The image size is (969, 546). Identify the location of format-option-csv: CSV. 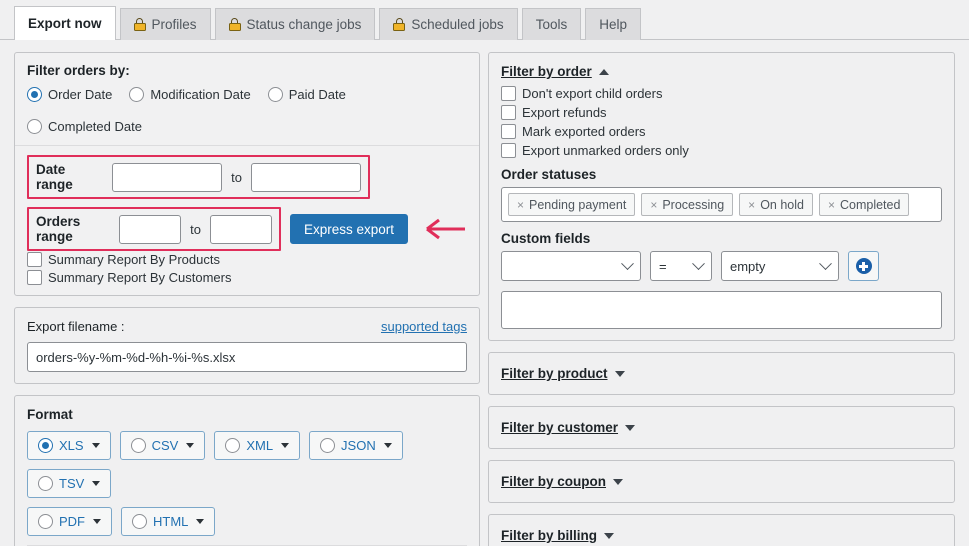
(162, 445).